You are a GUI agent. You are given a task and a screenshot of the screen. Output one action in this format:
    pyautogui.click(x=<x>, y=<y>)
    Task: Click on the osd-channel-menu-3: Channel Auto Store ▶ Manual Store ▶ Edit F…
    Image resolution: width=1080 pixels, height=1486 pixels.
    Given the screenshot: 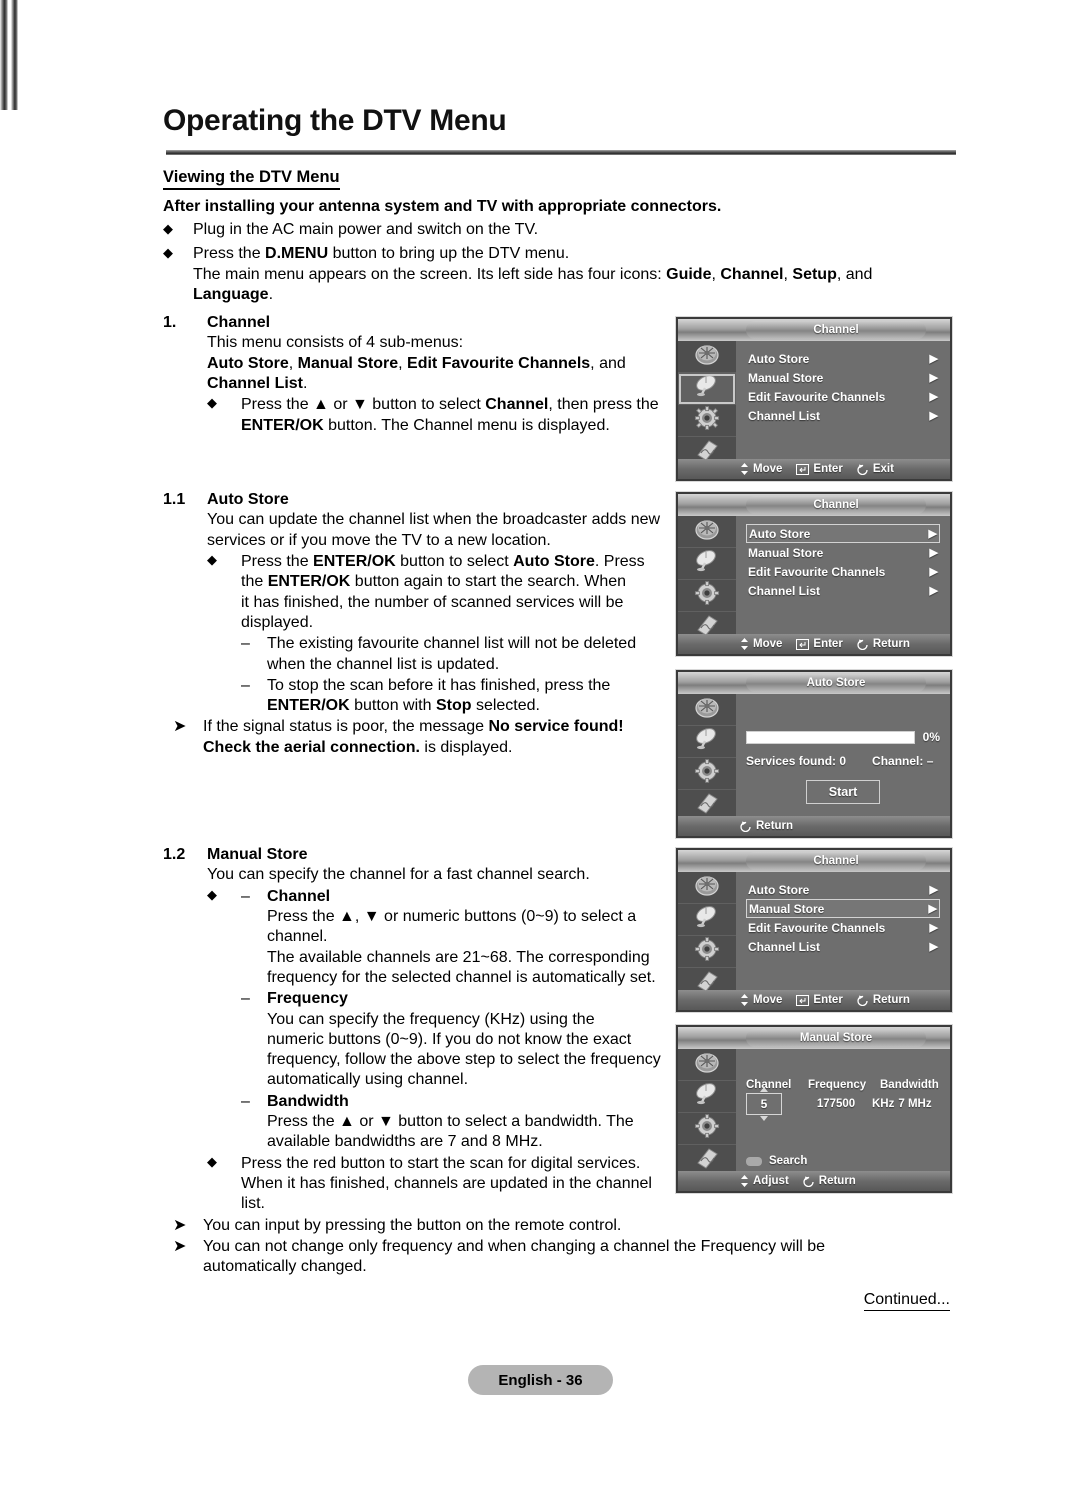 What is the action you would take?
    pyautogui.click(x=814, y=930)
    